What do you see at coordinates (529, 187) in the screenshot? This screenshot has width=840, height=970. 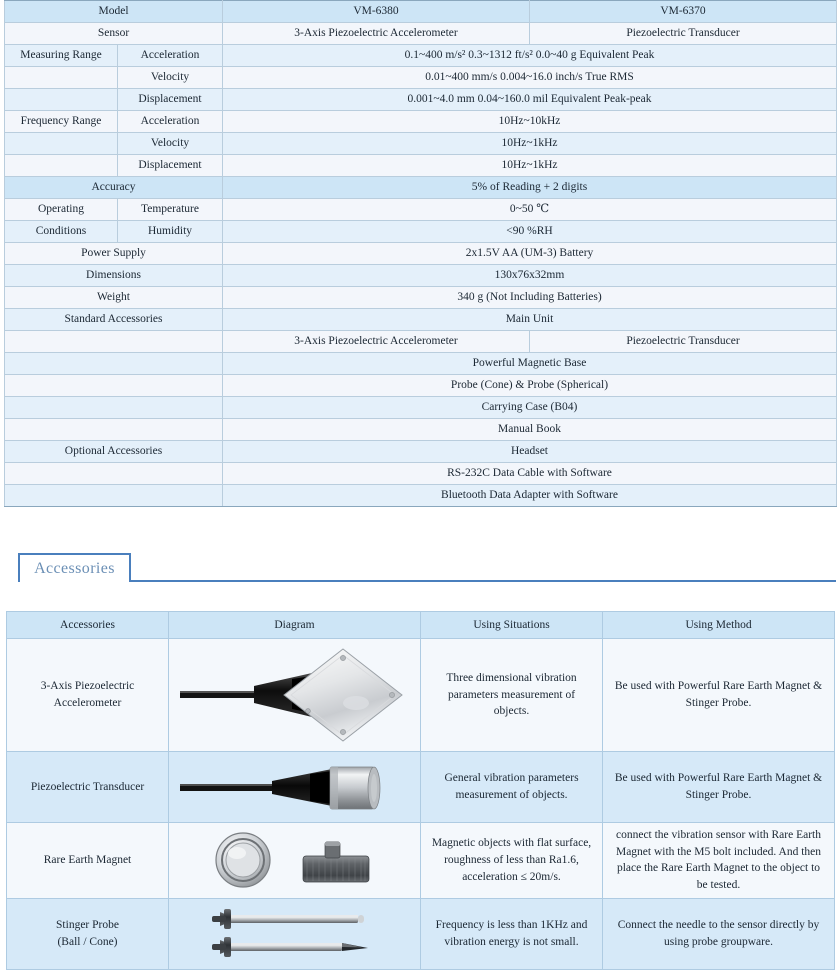 I see `spec-cell: 5% of Reading + 2 digits` at bounding box center [529, 187].